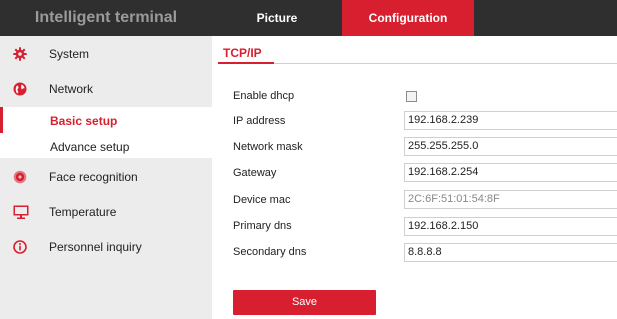 The image size is (617, 319). I want to click on brand-title: Intelligent terminal, so click(106, 17).